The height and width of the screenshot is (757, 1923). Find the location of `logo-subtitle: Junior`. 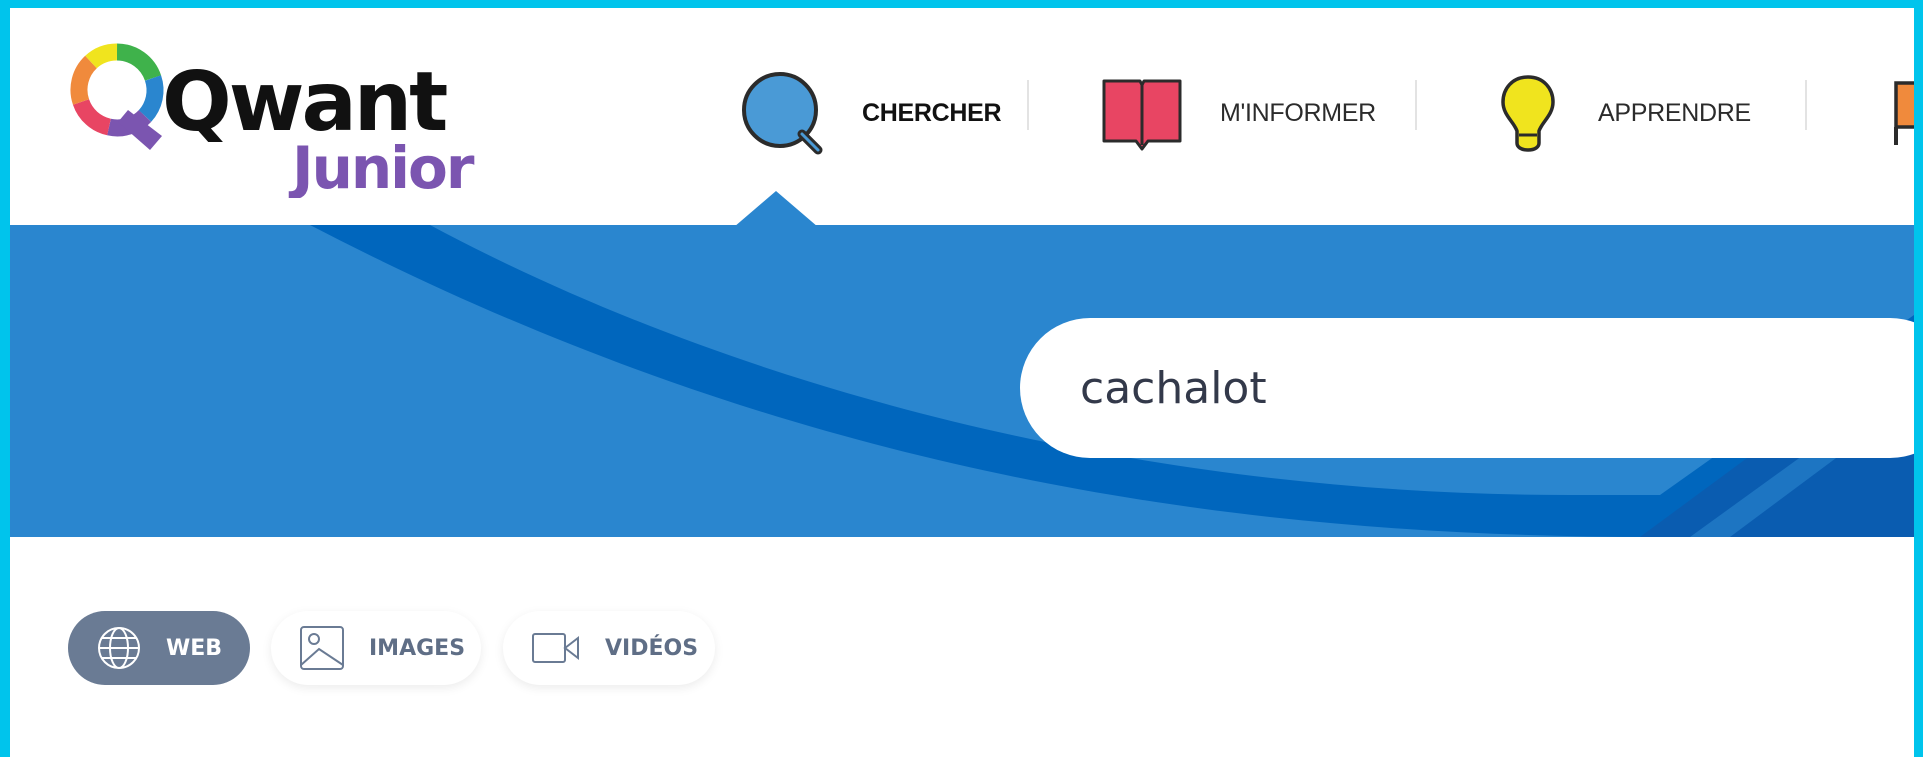

logo-subtitle: Junior is located at coordinates (381, 166).